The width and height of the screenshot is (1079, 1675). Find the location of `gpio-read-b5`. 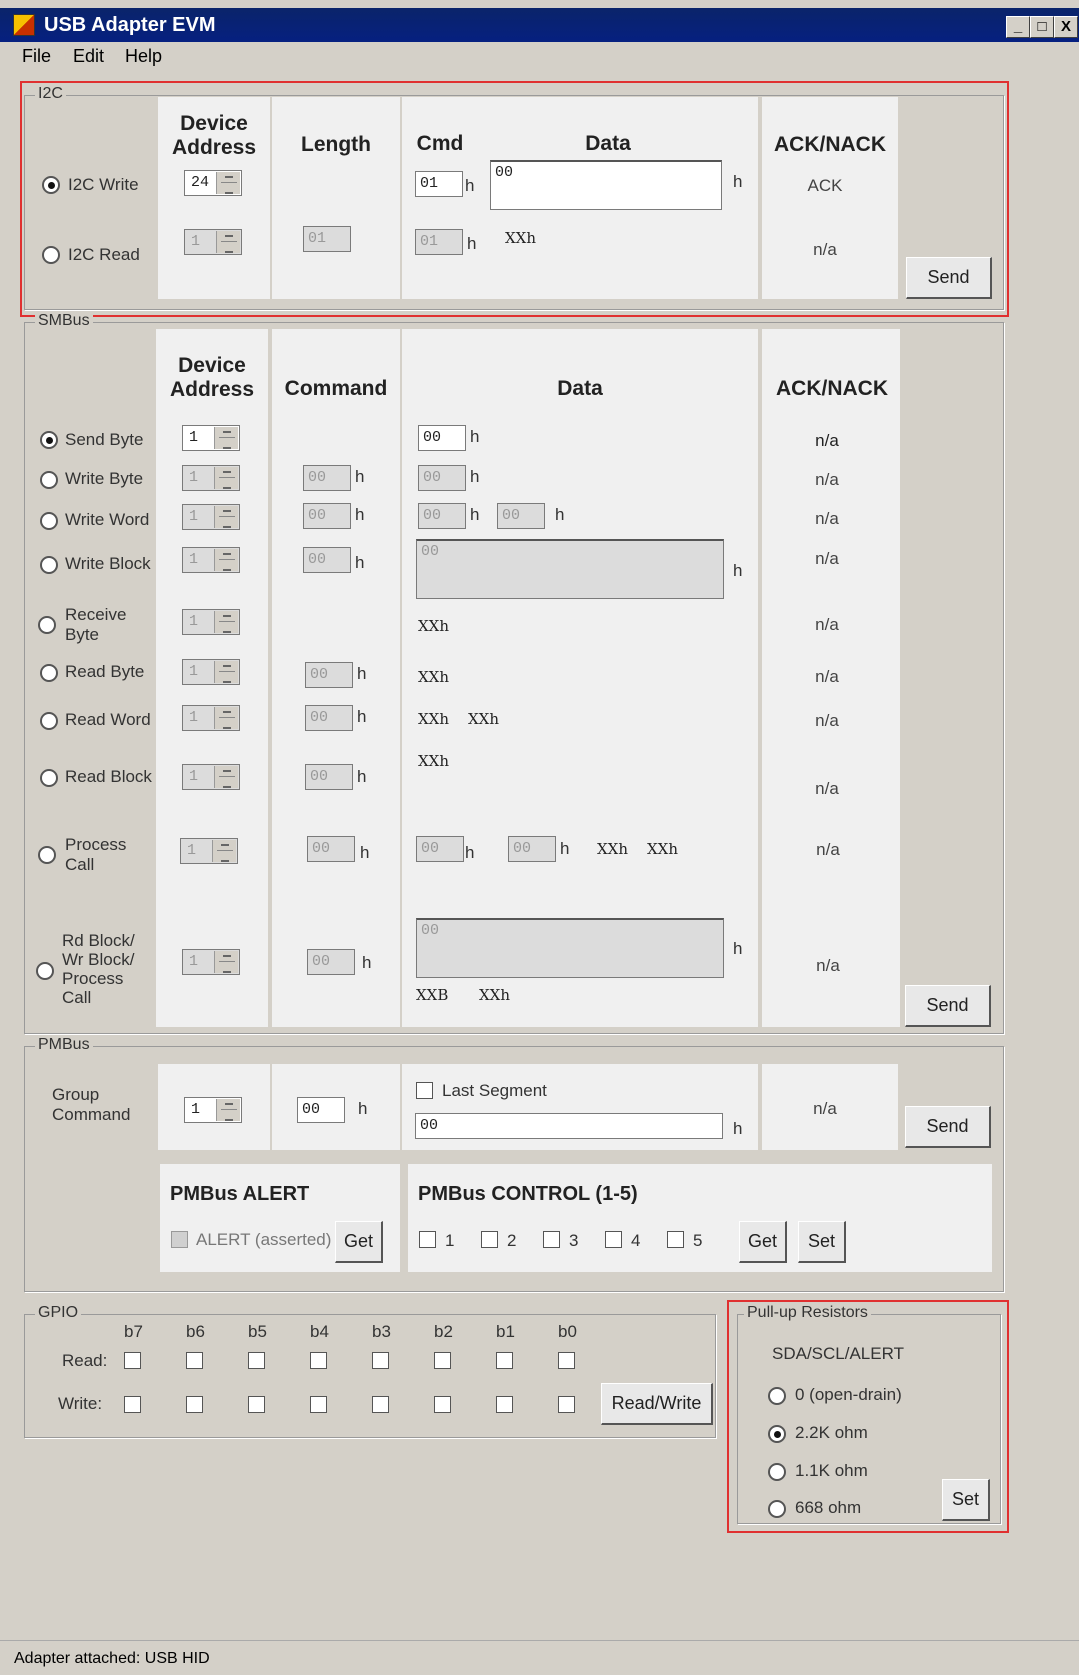

gpio-read-b5 is located at coordinates (256, 1360).